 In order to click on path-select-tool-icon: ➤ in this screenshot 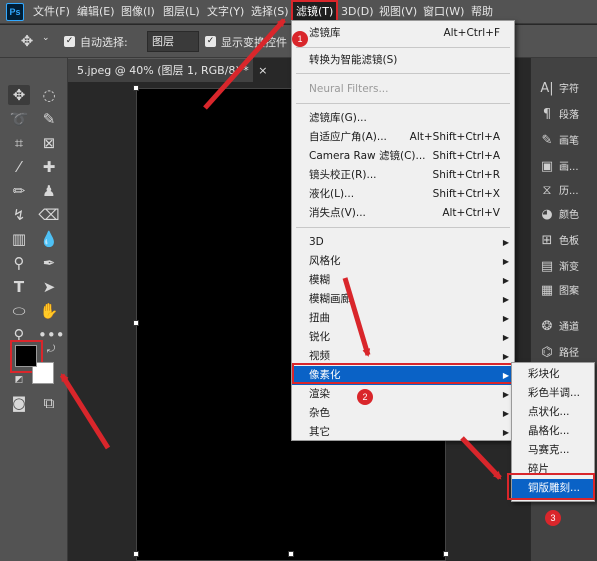, I will do `click(49, 287)`.